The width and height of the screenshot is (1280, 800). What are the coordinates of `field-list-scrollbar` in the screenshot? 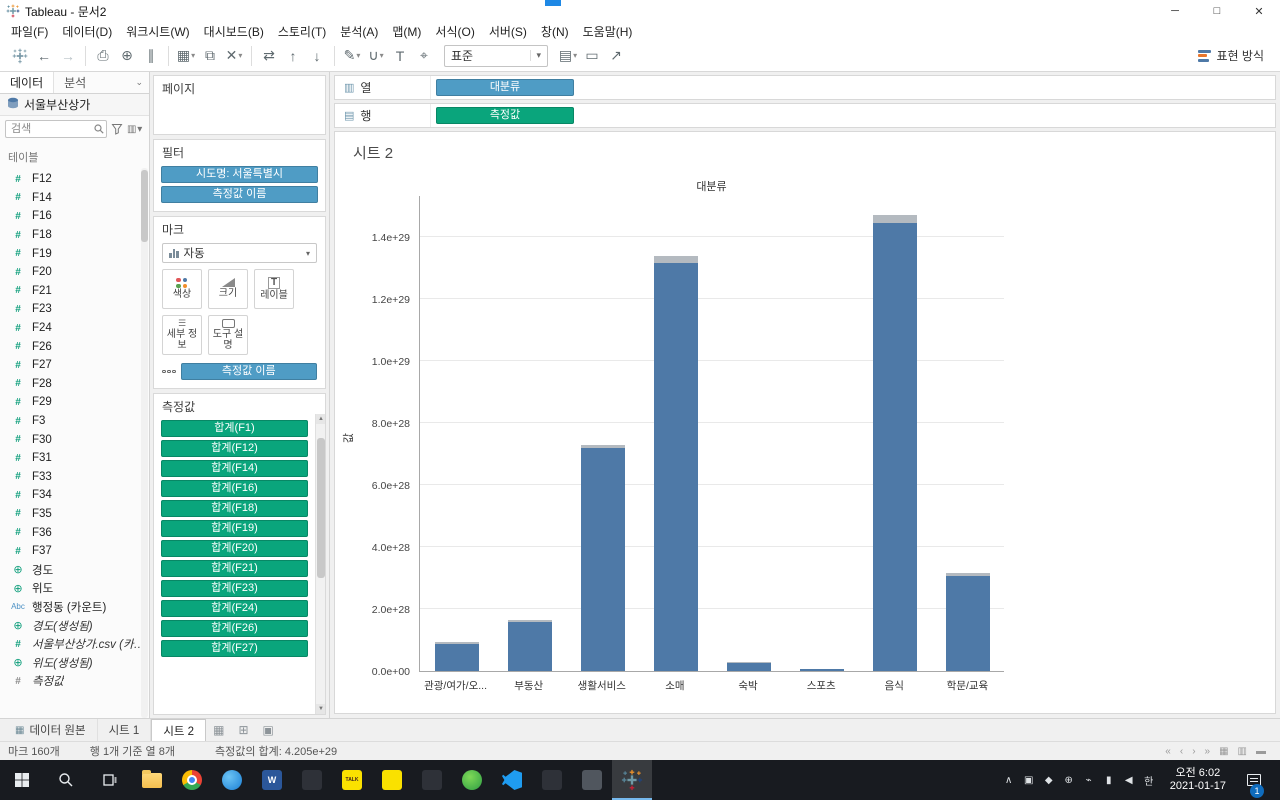 It's located at (144, 443).